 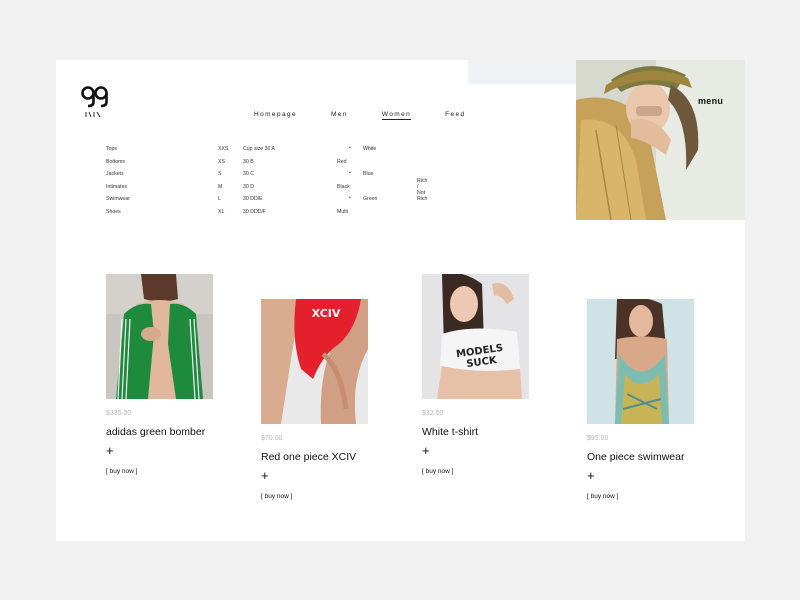 I want to click on filter-cup-30c: 30 C, so click(x=259, y=177).